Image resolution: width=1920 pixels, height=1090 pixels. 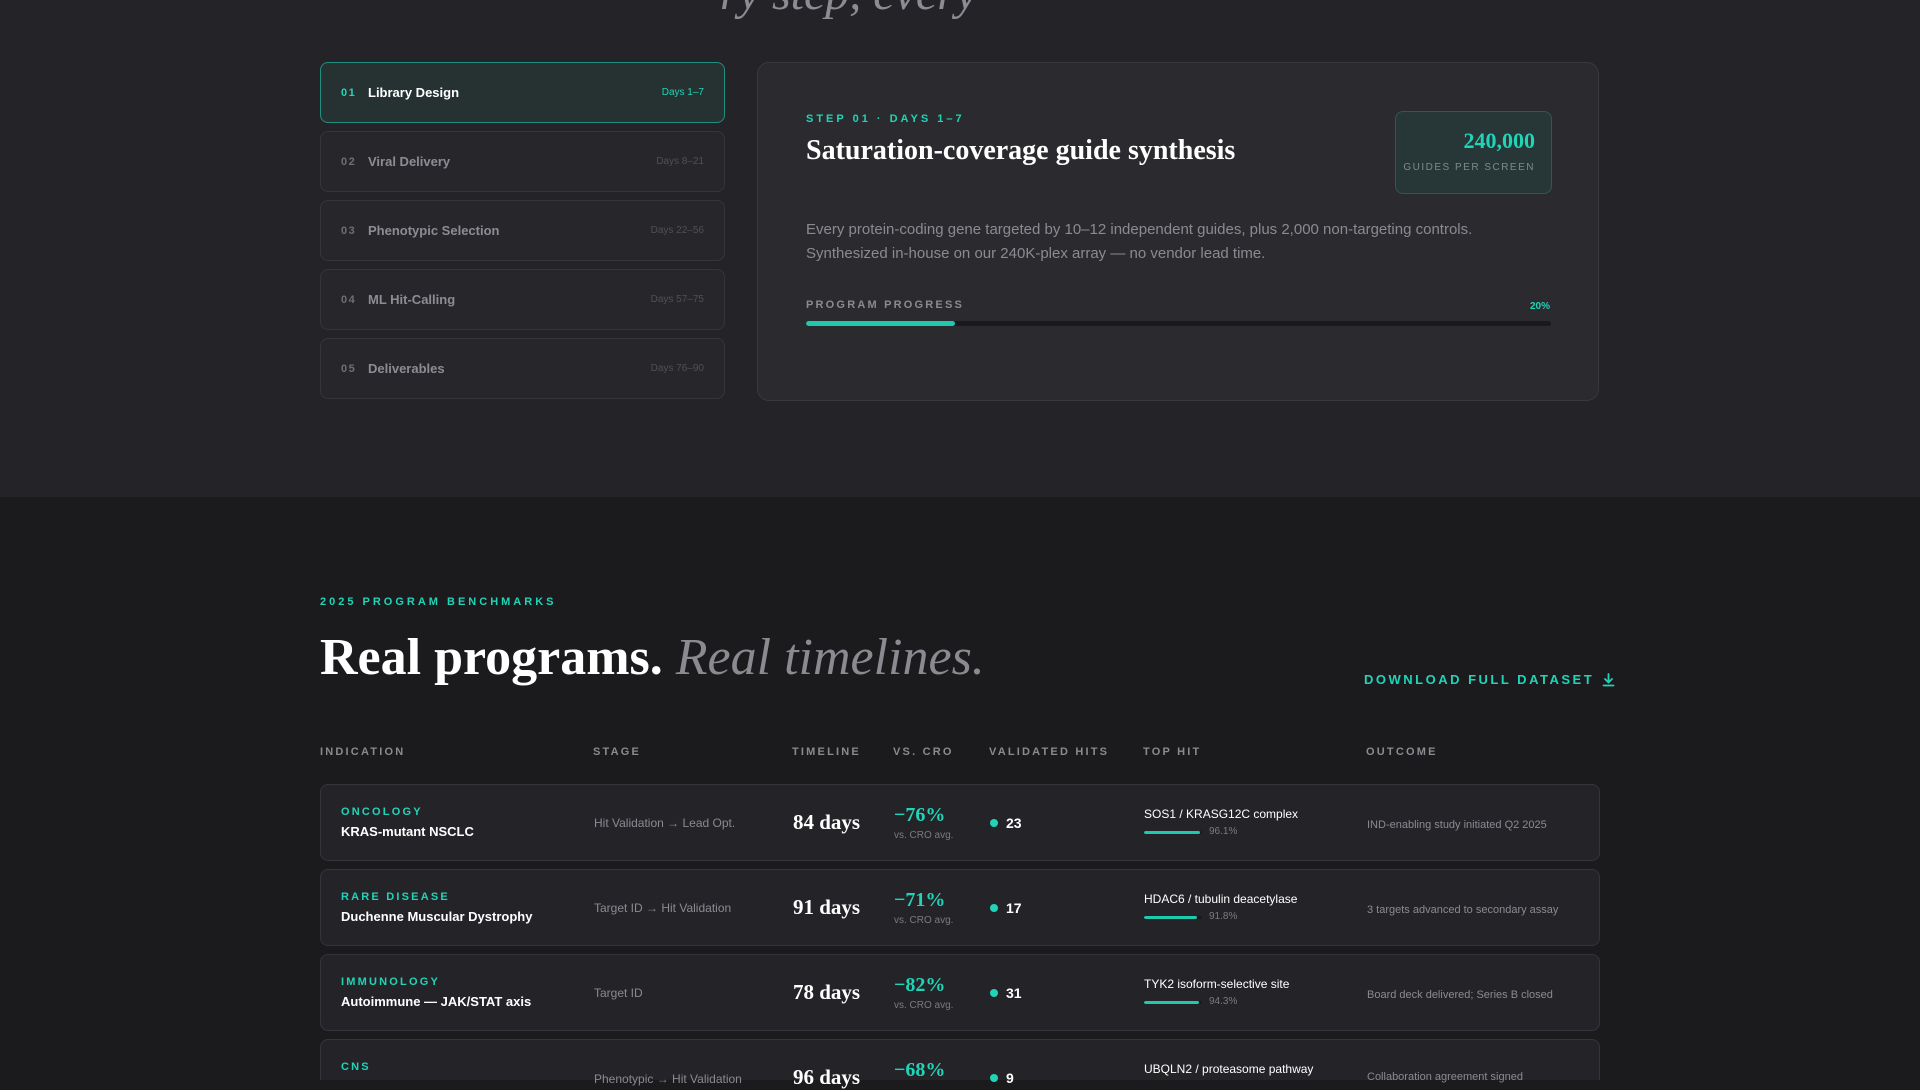 I want to click on therapeutic-area: CNS, so click(x=356, y=1067).